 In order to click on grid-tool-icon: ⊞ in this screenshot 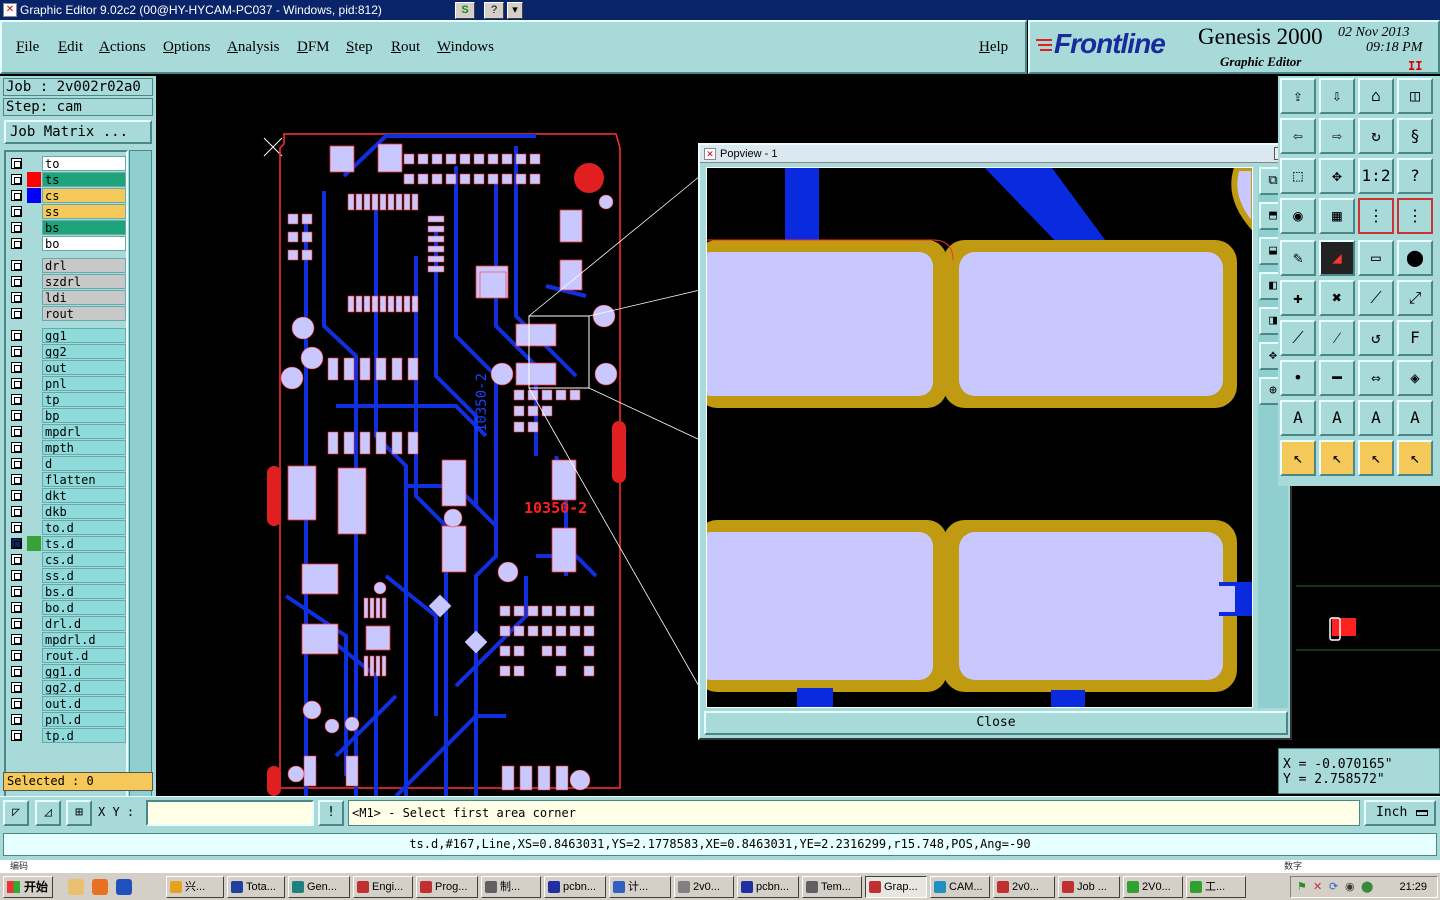, I will do `click(79, 813)`.